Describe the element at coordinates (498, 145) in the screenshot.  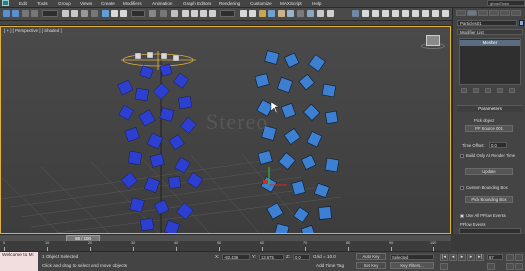
I see `time-offset-spinner: 0.0` at that location.